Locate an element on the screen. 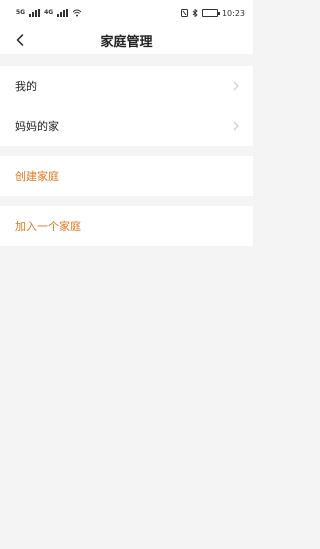  status-time: 10:23 is located at coordinates (233, 13).